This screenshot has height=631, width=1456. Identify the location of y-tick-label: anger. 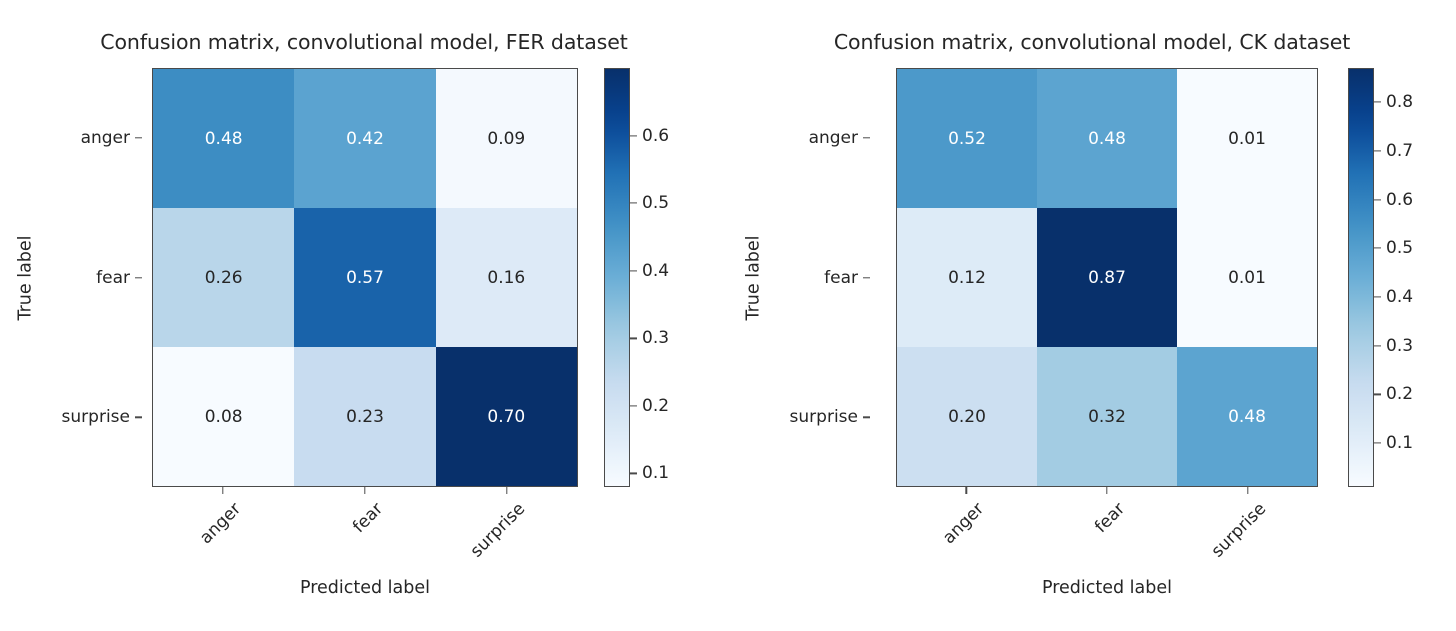
(105, 137).